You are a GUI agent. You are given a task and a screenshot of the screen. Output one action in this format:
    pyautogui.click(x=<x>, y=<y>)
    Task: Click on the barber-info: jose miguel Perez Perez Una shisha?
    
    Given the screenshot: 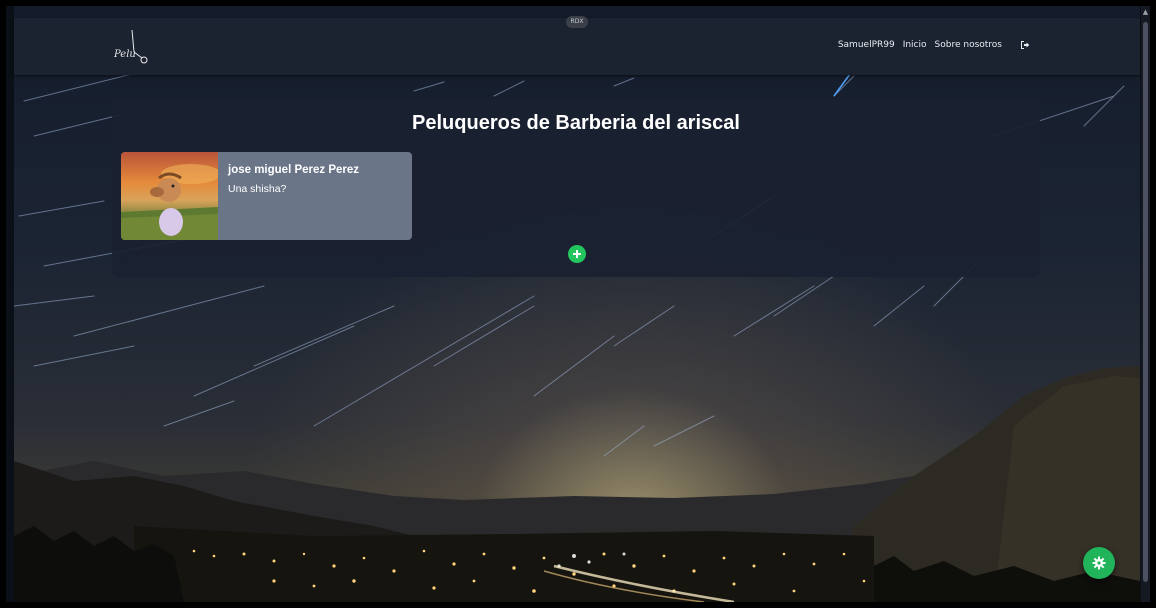 What is the action you would take?
    pyautogui.click(x=293, y=196)
    